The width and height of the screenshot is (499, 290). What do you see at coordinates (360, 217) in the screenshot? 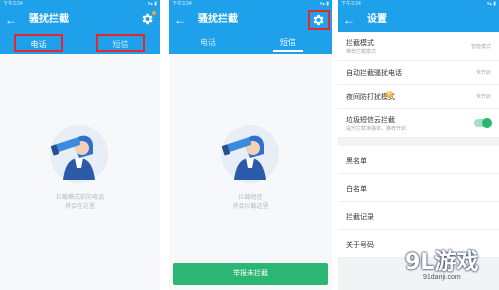
I see `list-label: 拦截记录` at bounding box center [360, 217].